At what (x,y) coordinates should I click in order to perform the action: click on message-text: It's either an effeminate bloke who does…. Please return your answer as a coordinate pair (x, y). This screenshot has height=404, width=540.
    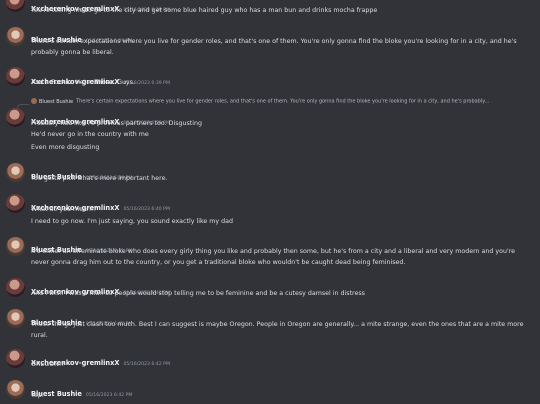
    Looking at the image, I should click on (273, 257).